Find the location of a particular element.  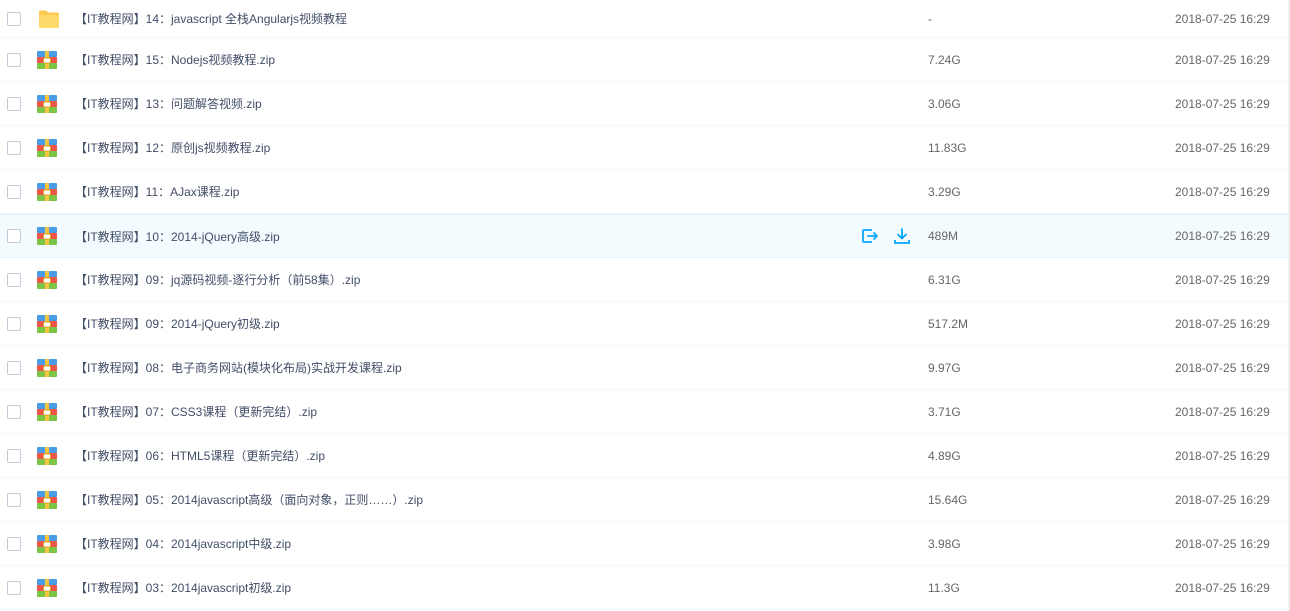

file-size: 15.64G is located at coordinates (948, 499).